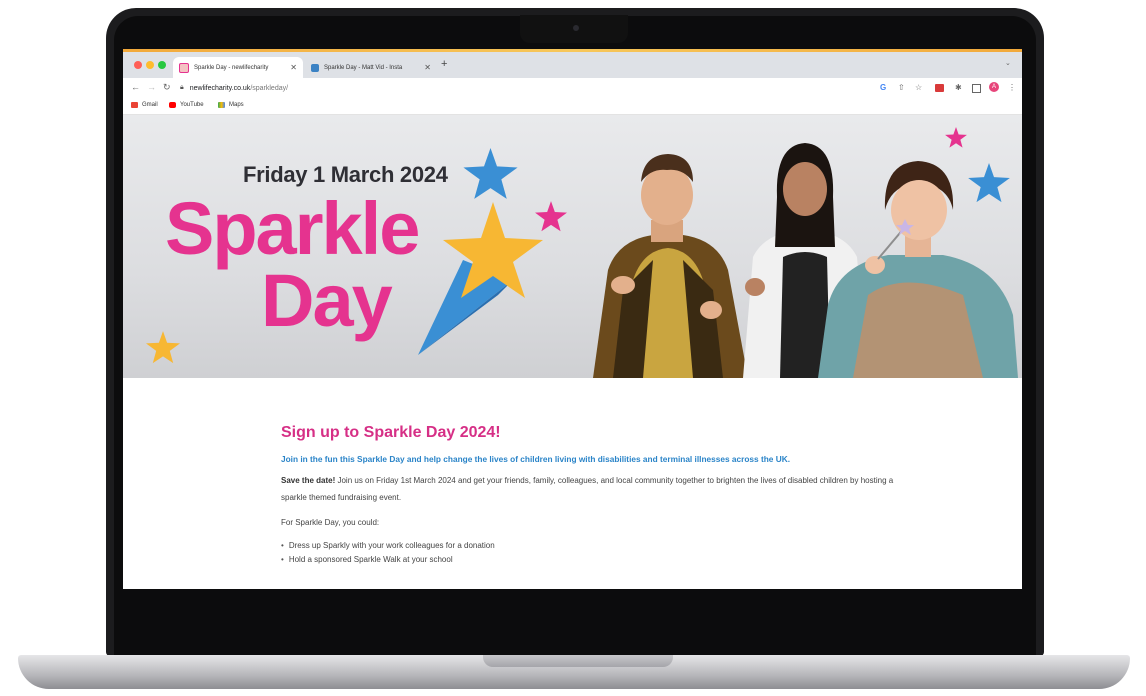 Image resolution: width=1146 pixels, height=696 pixels. I want to click on laptop-base-notch, so click(578, 661).